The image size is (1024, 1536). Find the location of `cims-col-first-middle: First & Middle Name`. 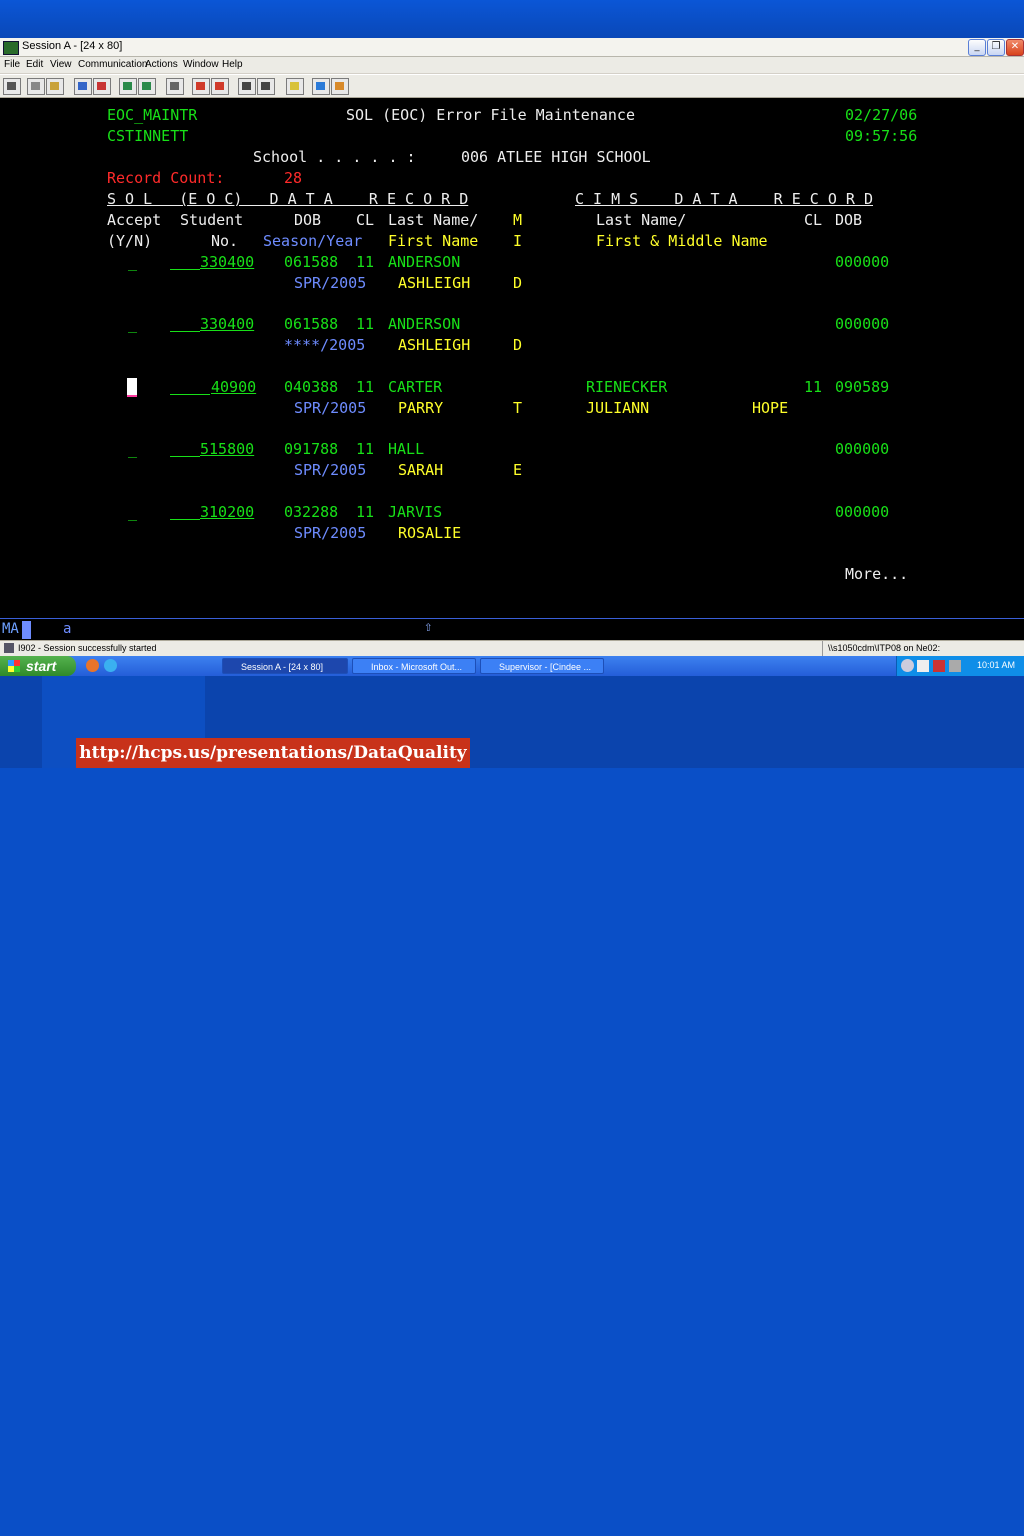

cims-col-first-middle: First & Middle Name is located at coordinates (682, 241).